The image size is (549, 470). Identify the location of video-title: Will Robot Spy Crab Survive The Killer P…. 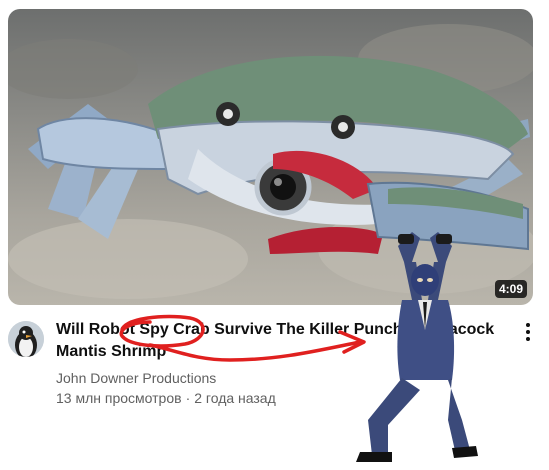
(276, 341).